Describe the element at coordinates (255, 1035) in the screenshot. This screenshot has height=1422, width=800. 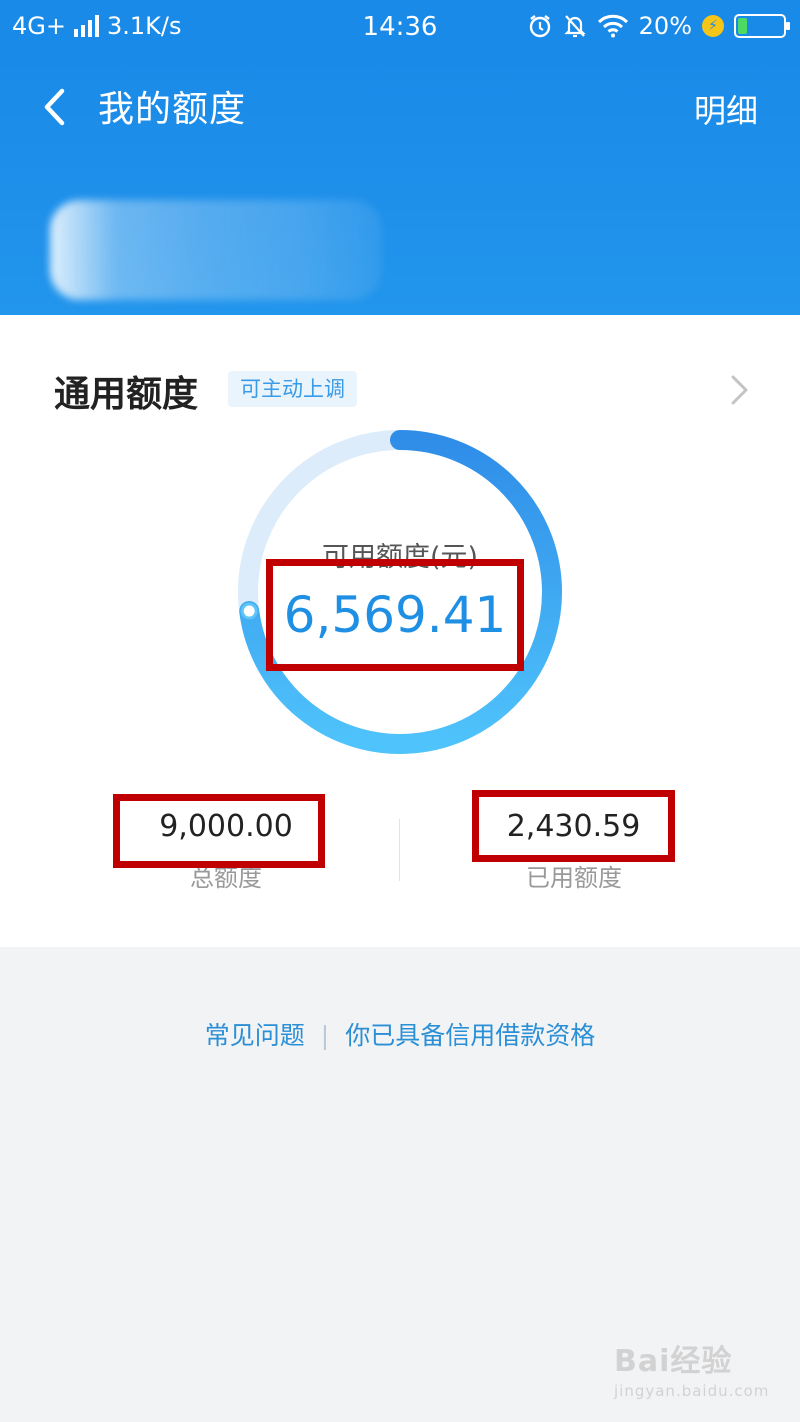
I see `faq-link: 常见问题` at that location.